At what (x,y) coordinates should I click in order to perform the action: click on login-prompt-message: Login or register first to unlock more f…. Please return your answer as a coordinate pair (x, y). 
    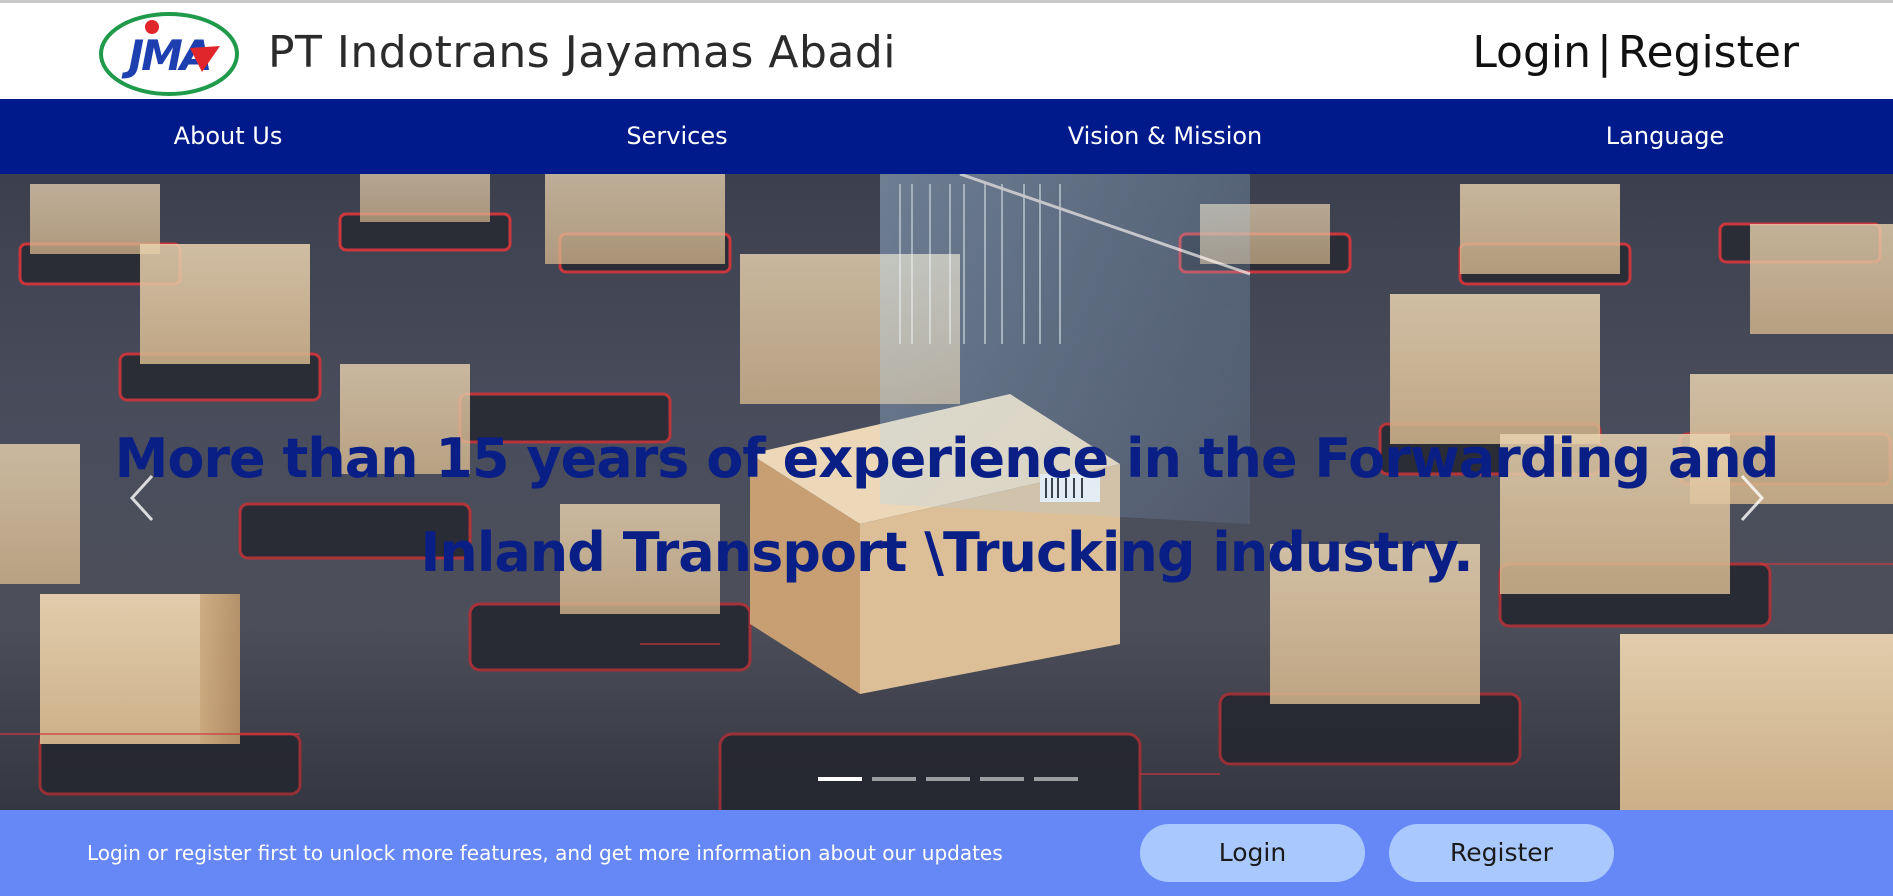
    Looking at the image, I should click on (545, 853).